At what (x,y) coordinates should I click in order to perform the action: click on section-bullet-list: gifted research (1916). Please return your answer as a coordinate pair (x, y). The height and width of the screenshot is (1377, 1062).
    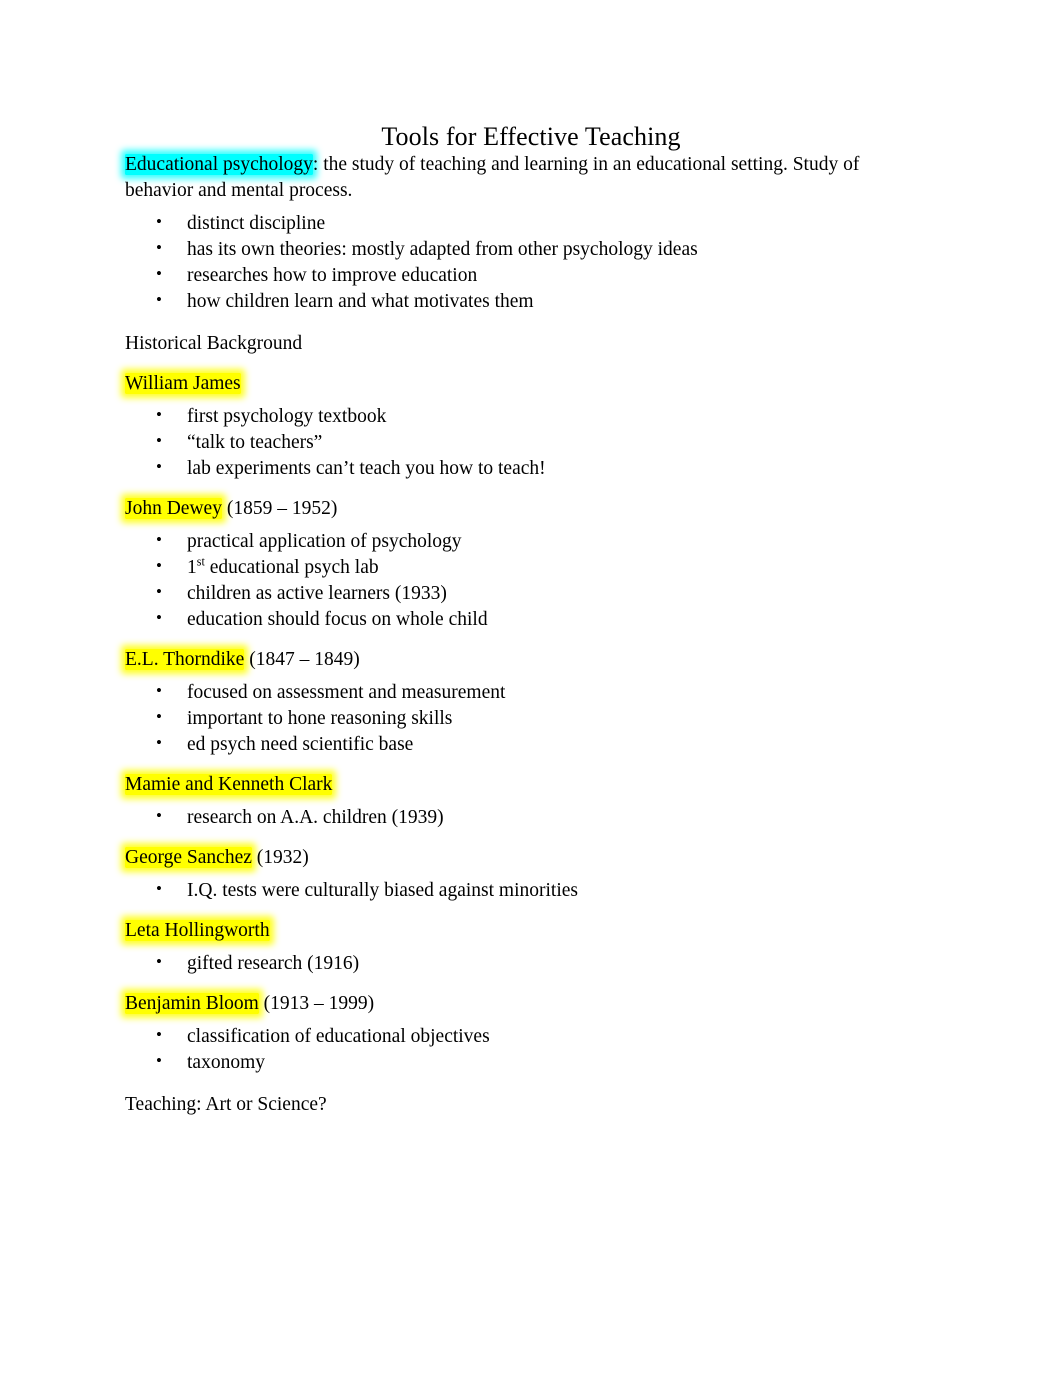
    Looking at the image, I should click on (519, 963).